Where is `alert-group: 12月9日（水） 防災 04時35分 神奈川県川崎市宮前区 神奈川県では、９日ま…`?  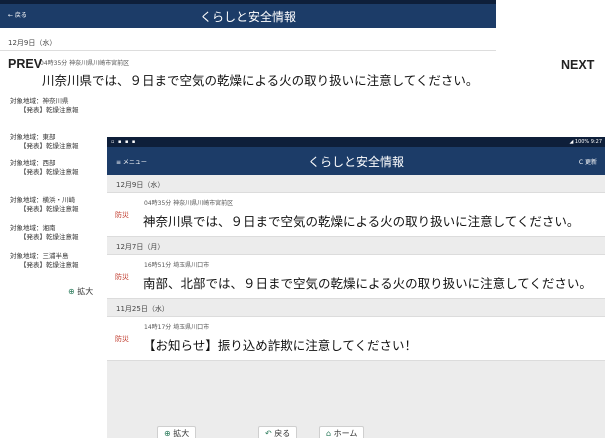
alert-group: 12月9日（水） 防災 04時35分 神奈川県川崎市宮前区 神奈川県では、９日ま… is located at coordinates (356, 206).